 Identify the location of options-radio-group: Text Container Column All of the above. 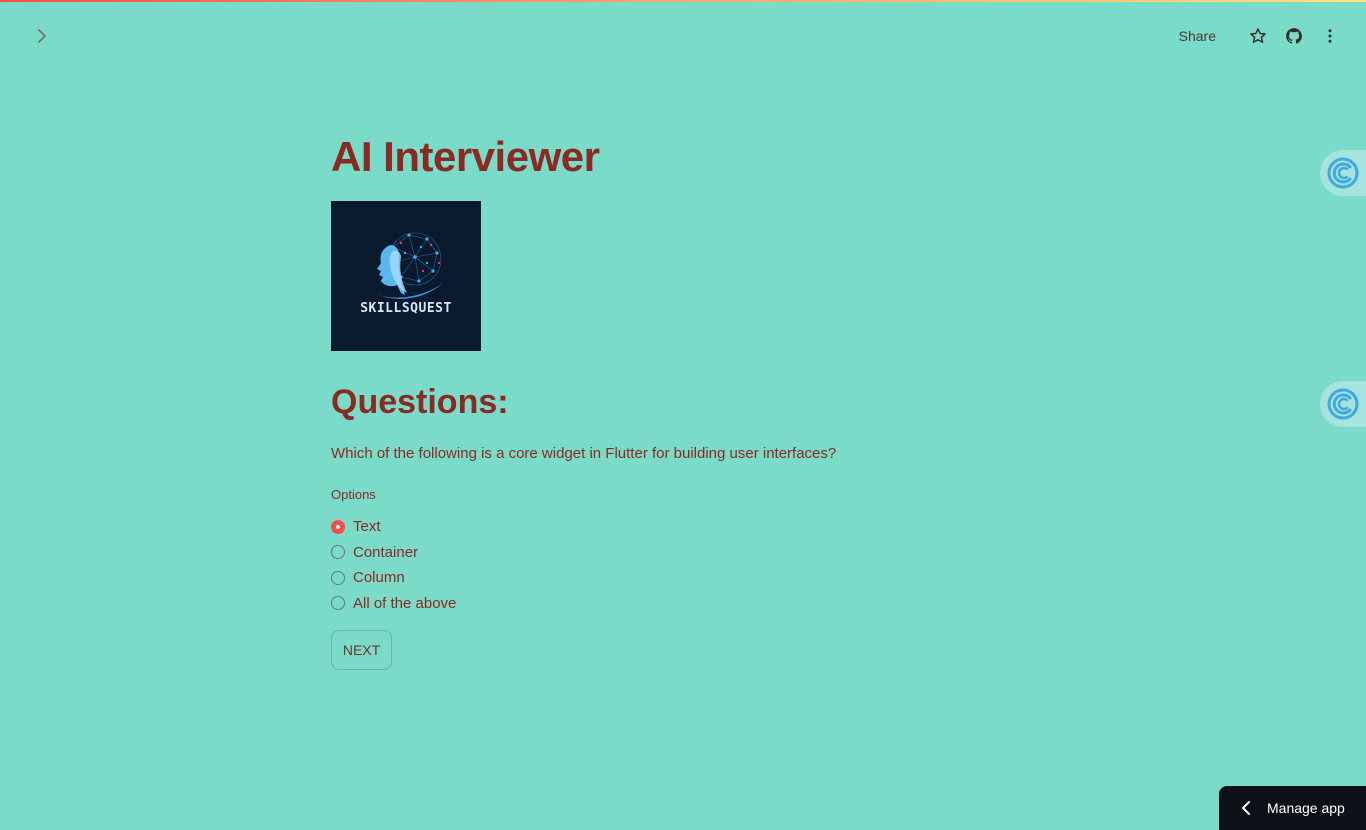
(393, 565).